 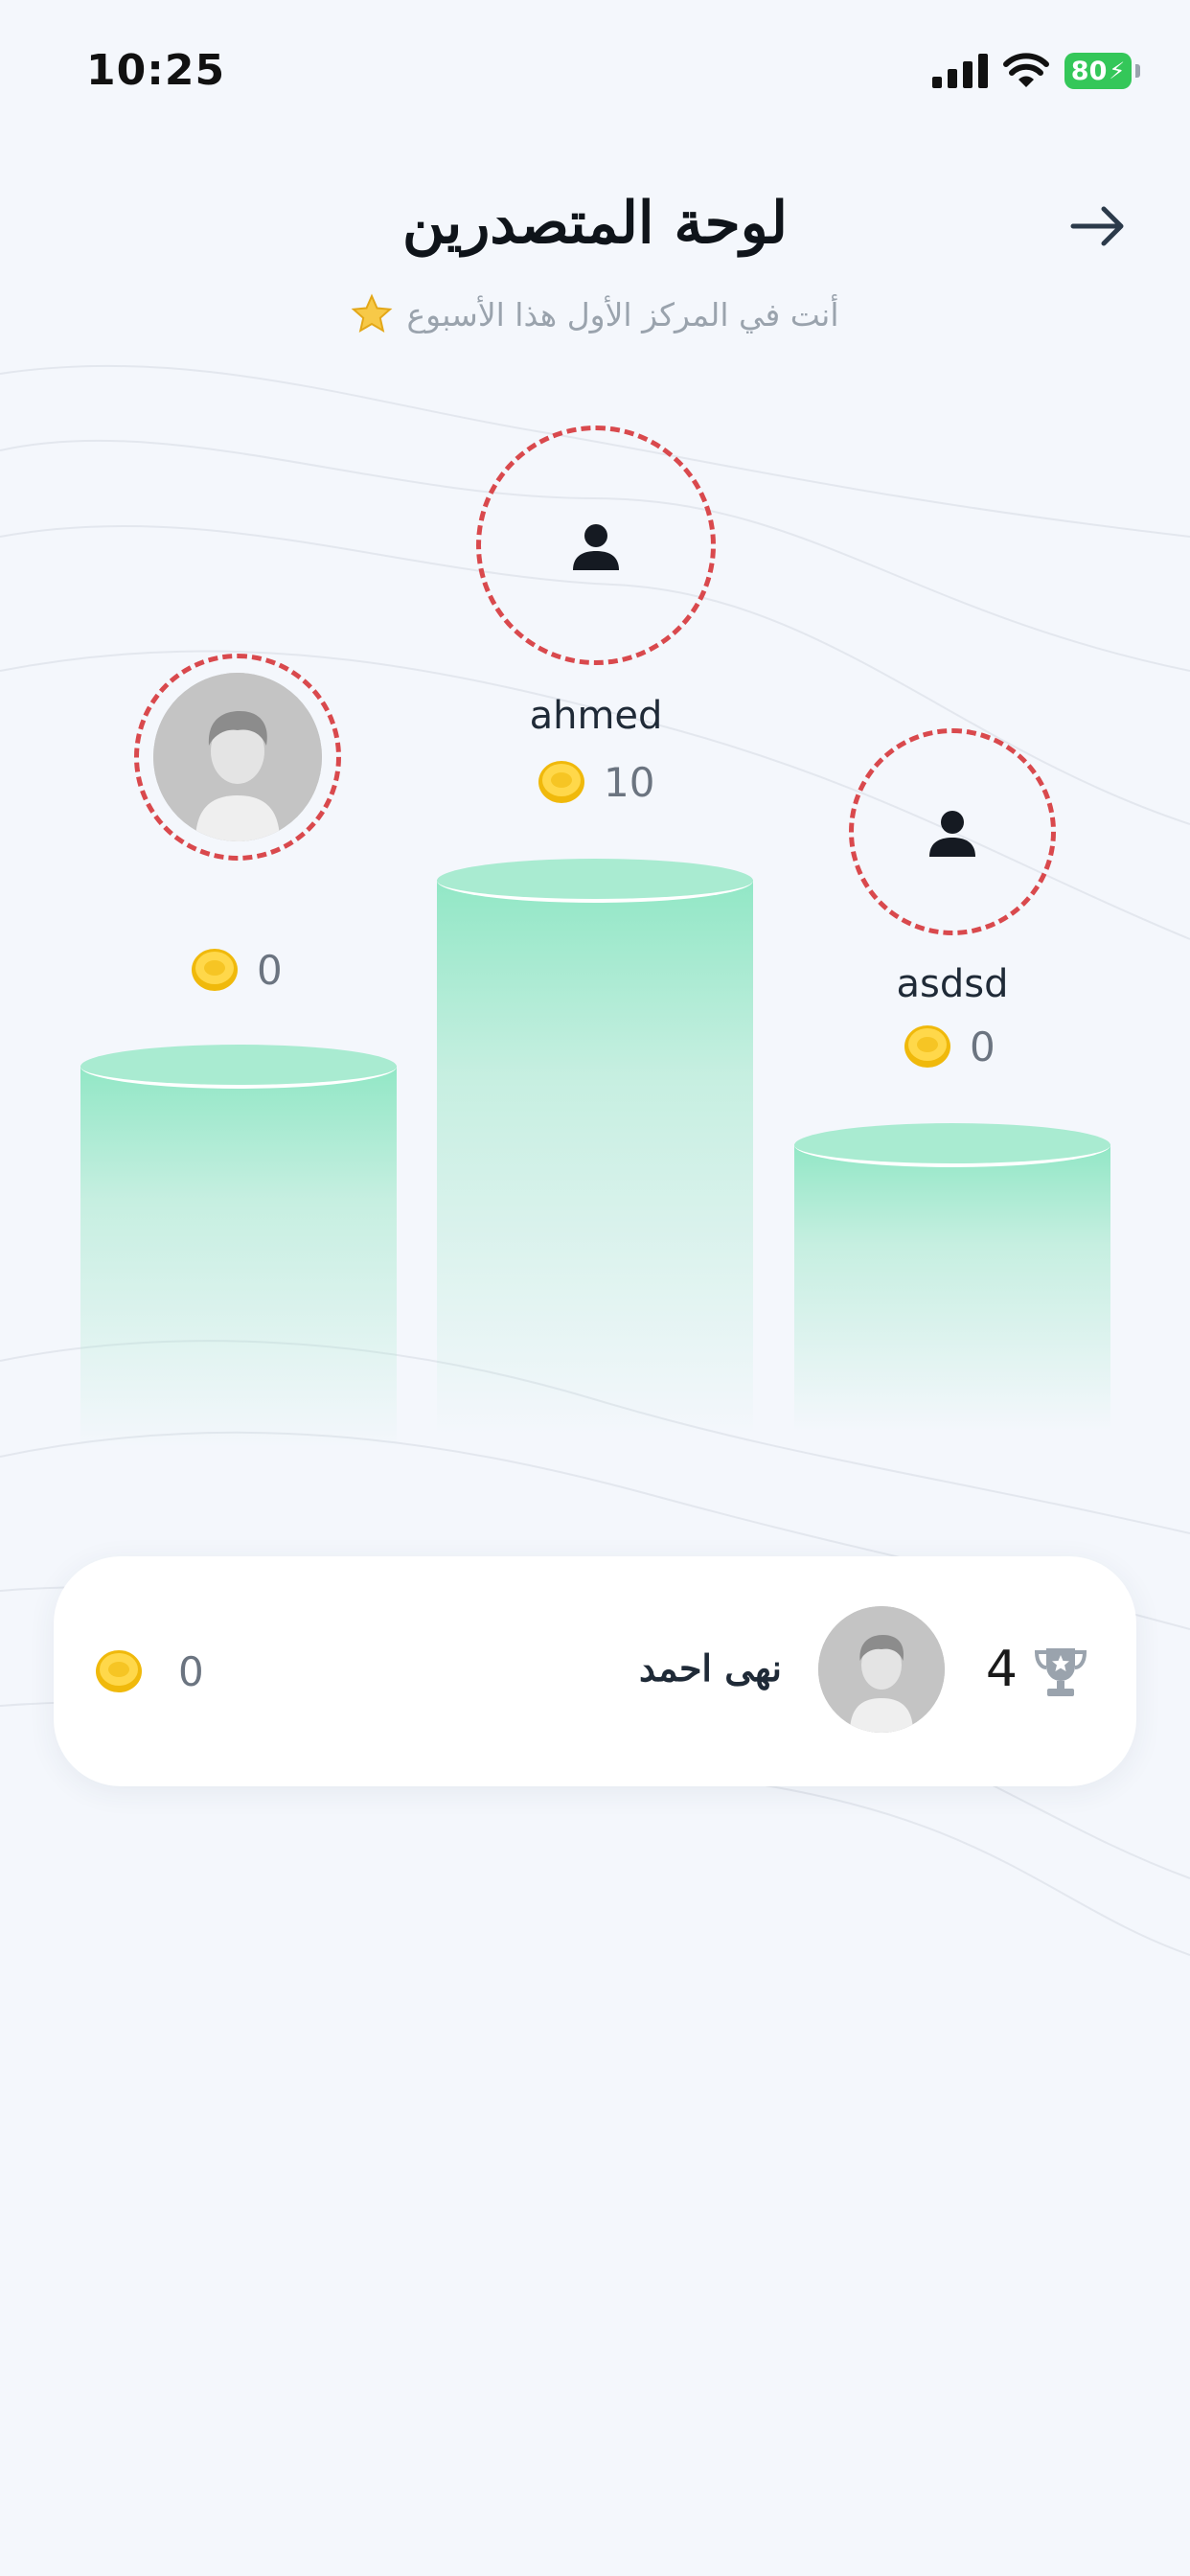 I want to click on first-place-avatar, so click(x=596, y=545).